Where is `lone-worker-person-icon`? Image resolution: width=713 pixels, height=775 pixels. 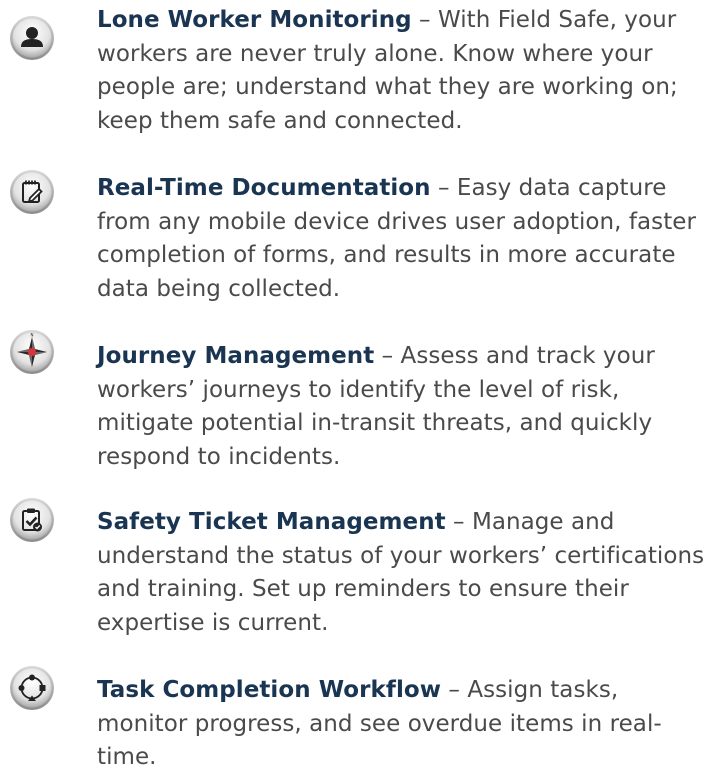
lone-worker-person-icon is located at coordinates (32, 38).